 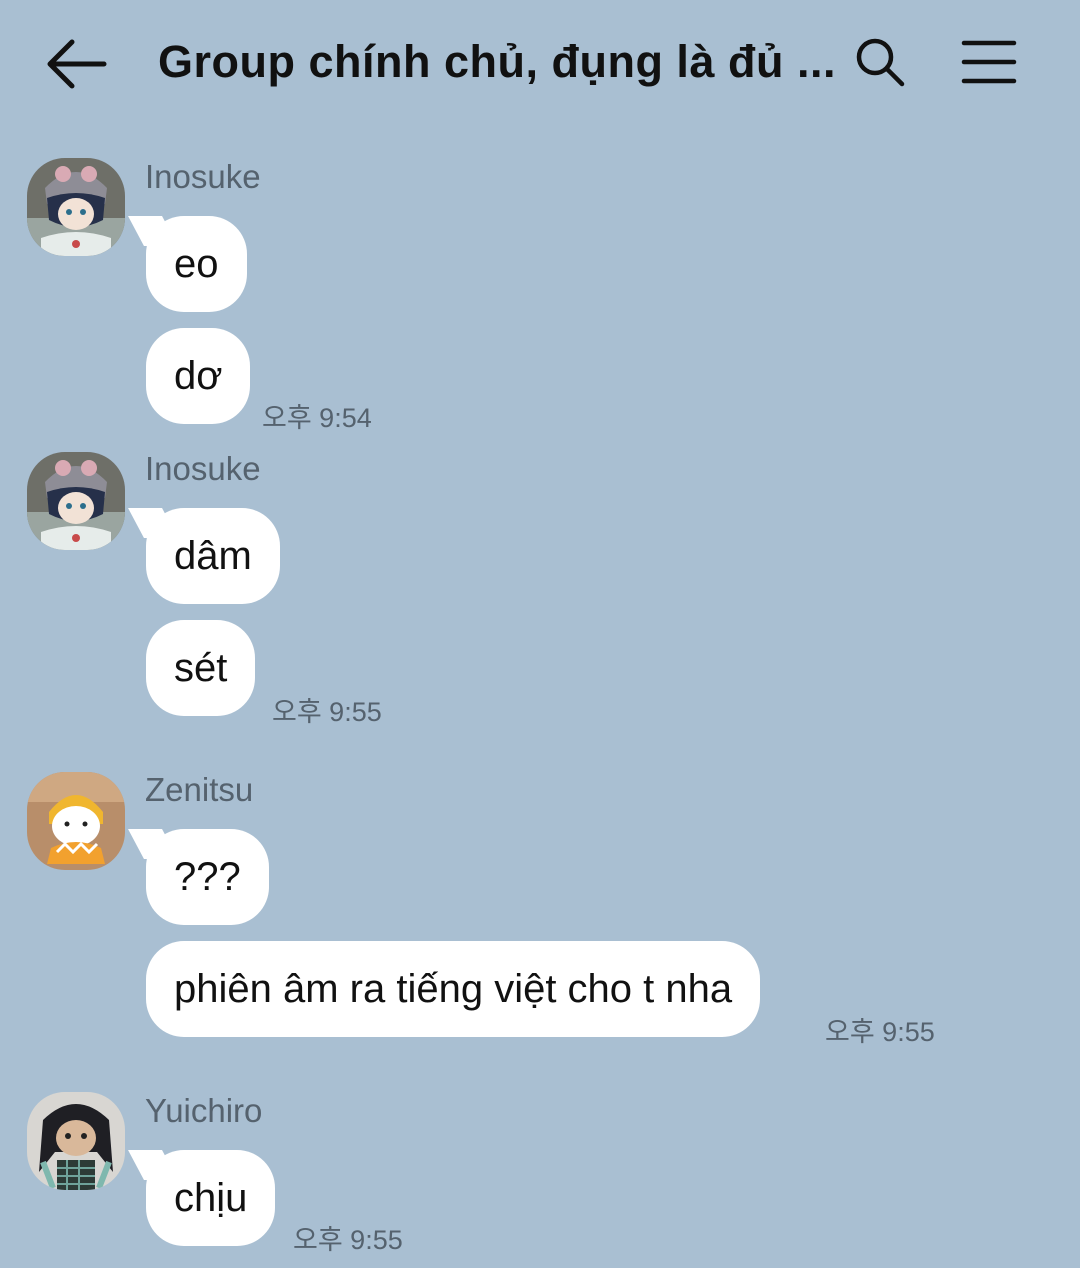 I want to click on message-bubble: ???, so click(x=207, y=877).